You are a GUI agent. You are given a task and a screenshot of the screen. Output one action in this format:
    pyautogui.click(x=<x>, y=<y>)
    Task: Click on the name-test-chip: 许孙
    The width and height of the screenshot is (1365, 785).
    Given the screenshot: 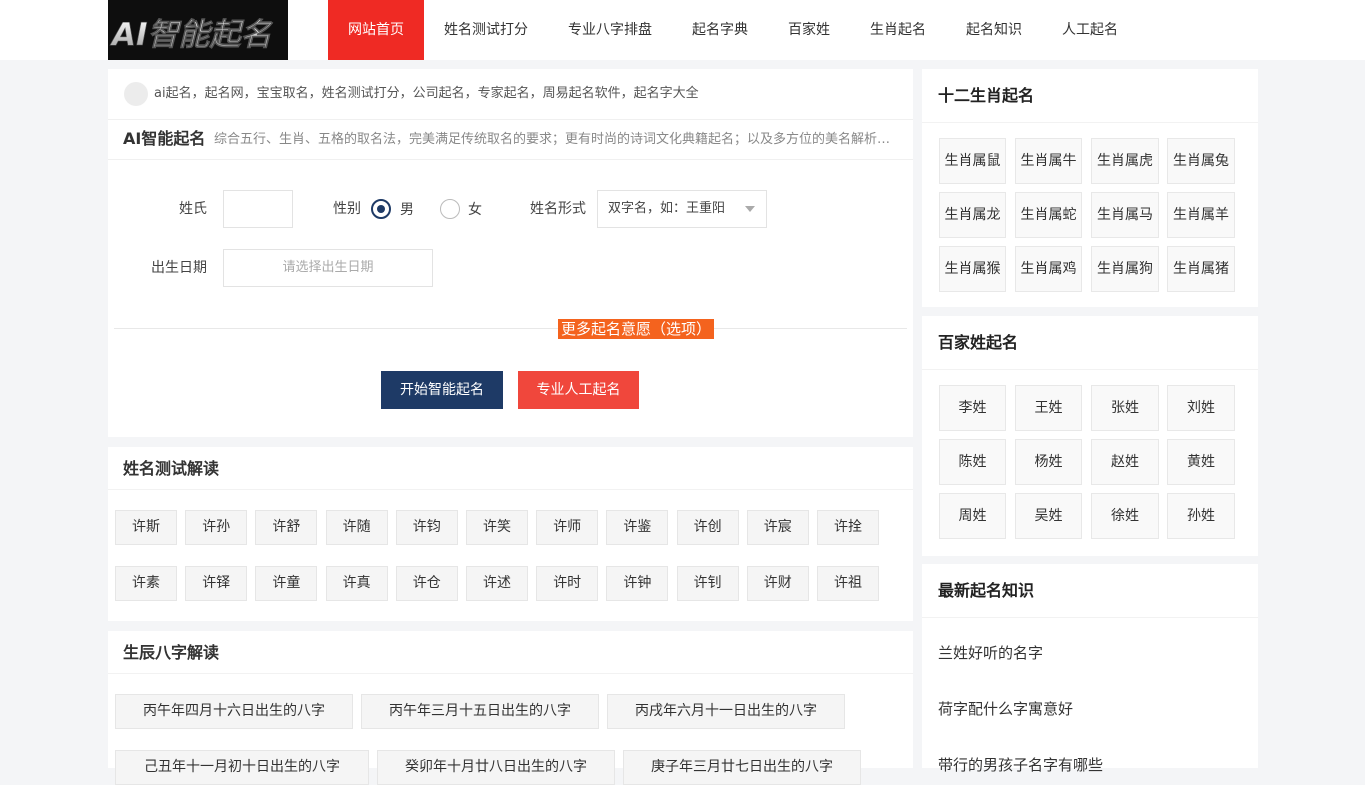 What is the action you would take?
    pyautogui.click(x=216, y=527)
    